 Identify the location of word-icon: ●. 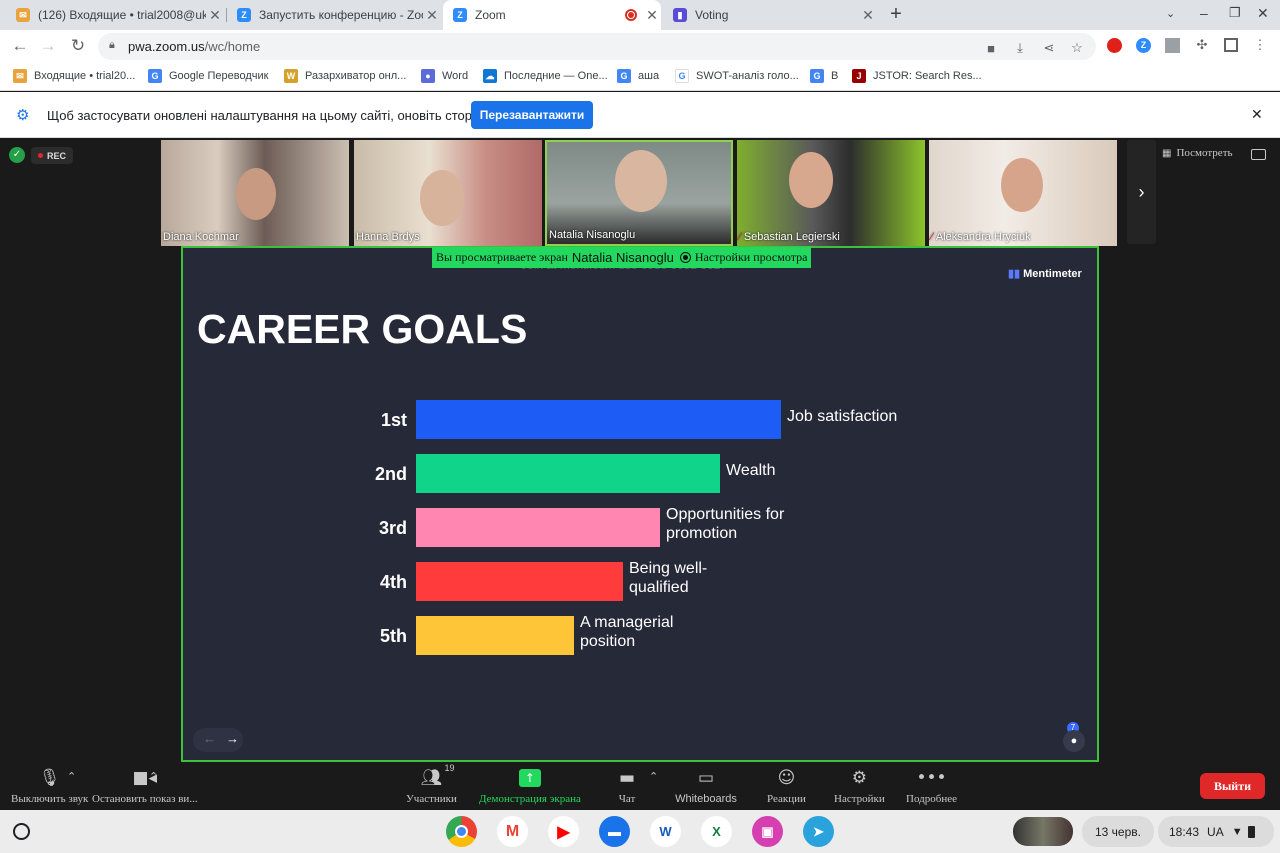
(428, 76).